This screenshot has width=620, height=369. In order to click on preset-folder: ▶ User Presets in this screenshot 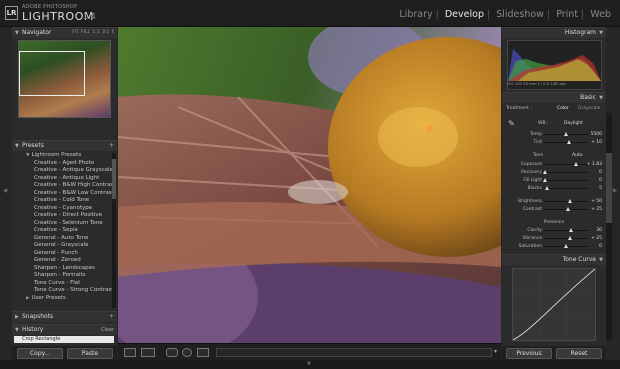, I will do `click(64, 299)`.